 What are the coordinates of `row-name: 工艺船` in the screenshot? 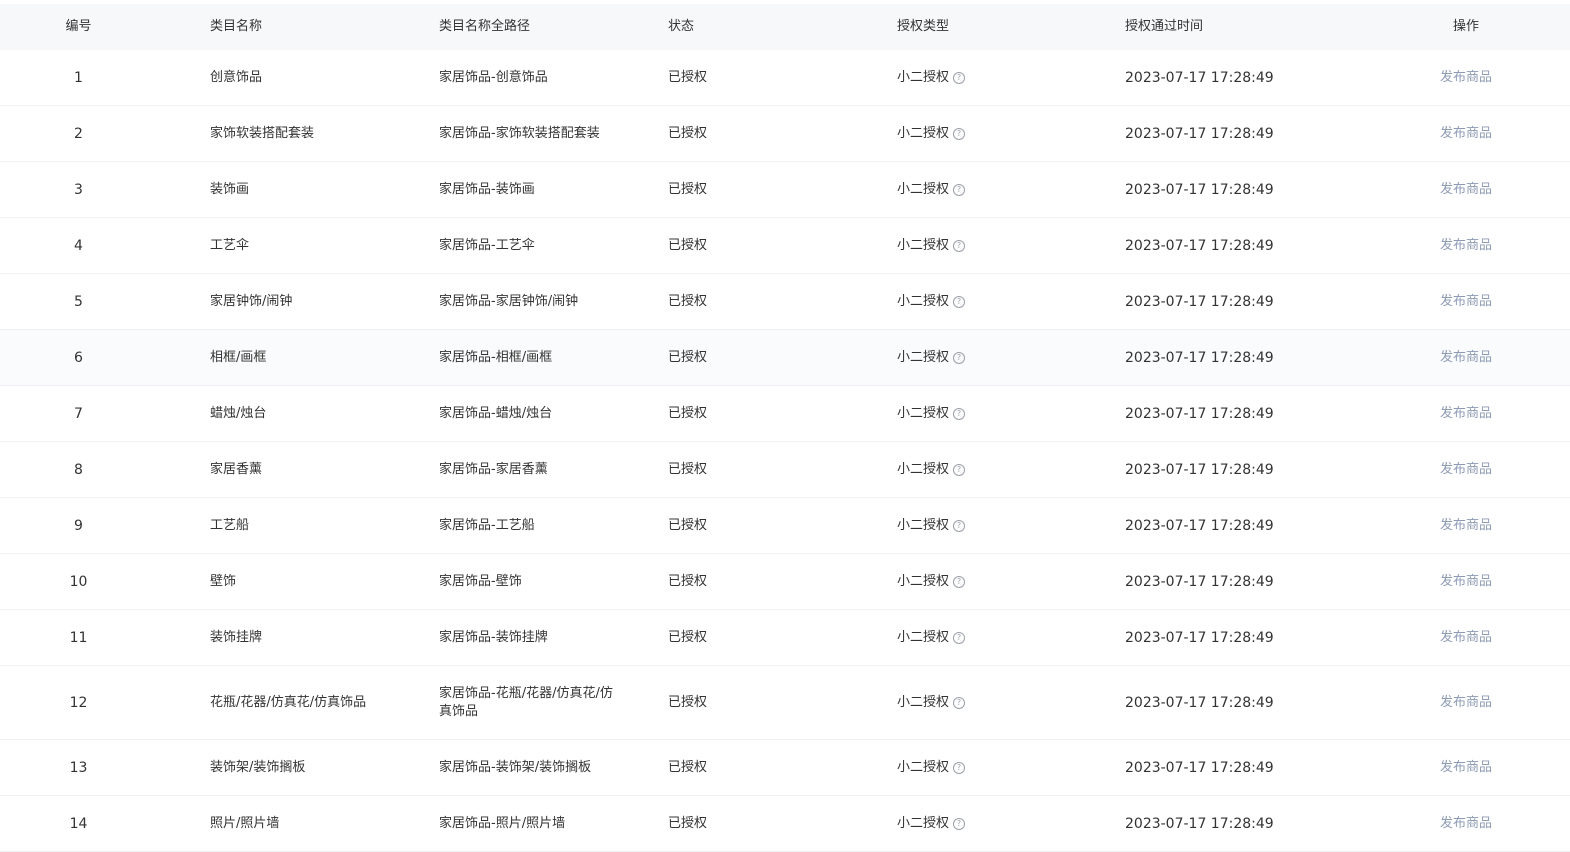 It's located at (230, 525).